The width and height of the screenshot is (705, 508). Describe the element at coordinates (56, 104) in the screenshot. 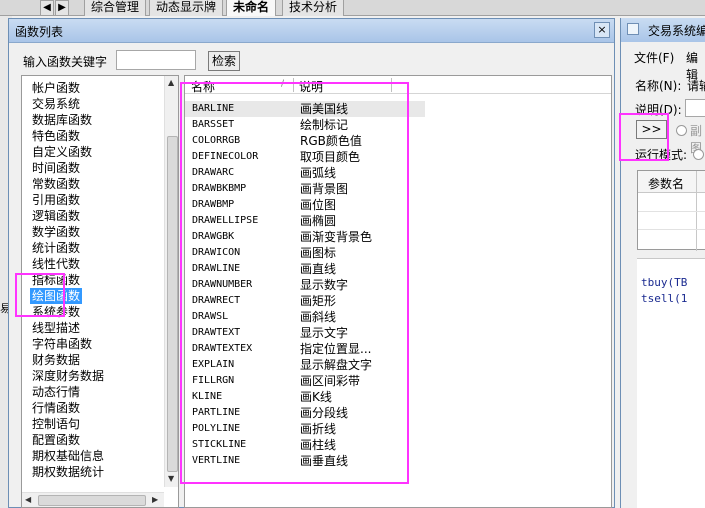

I see `category-item: 交易系统` at that location.